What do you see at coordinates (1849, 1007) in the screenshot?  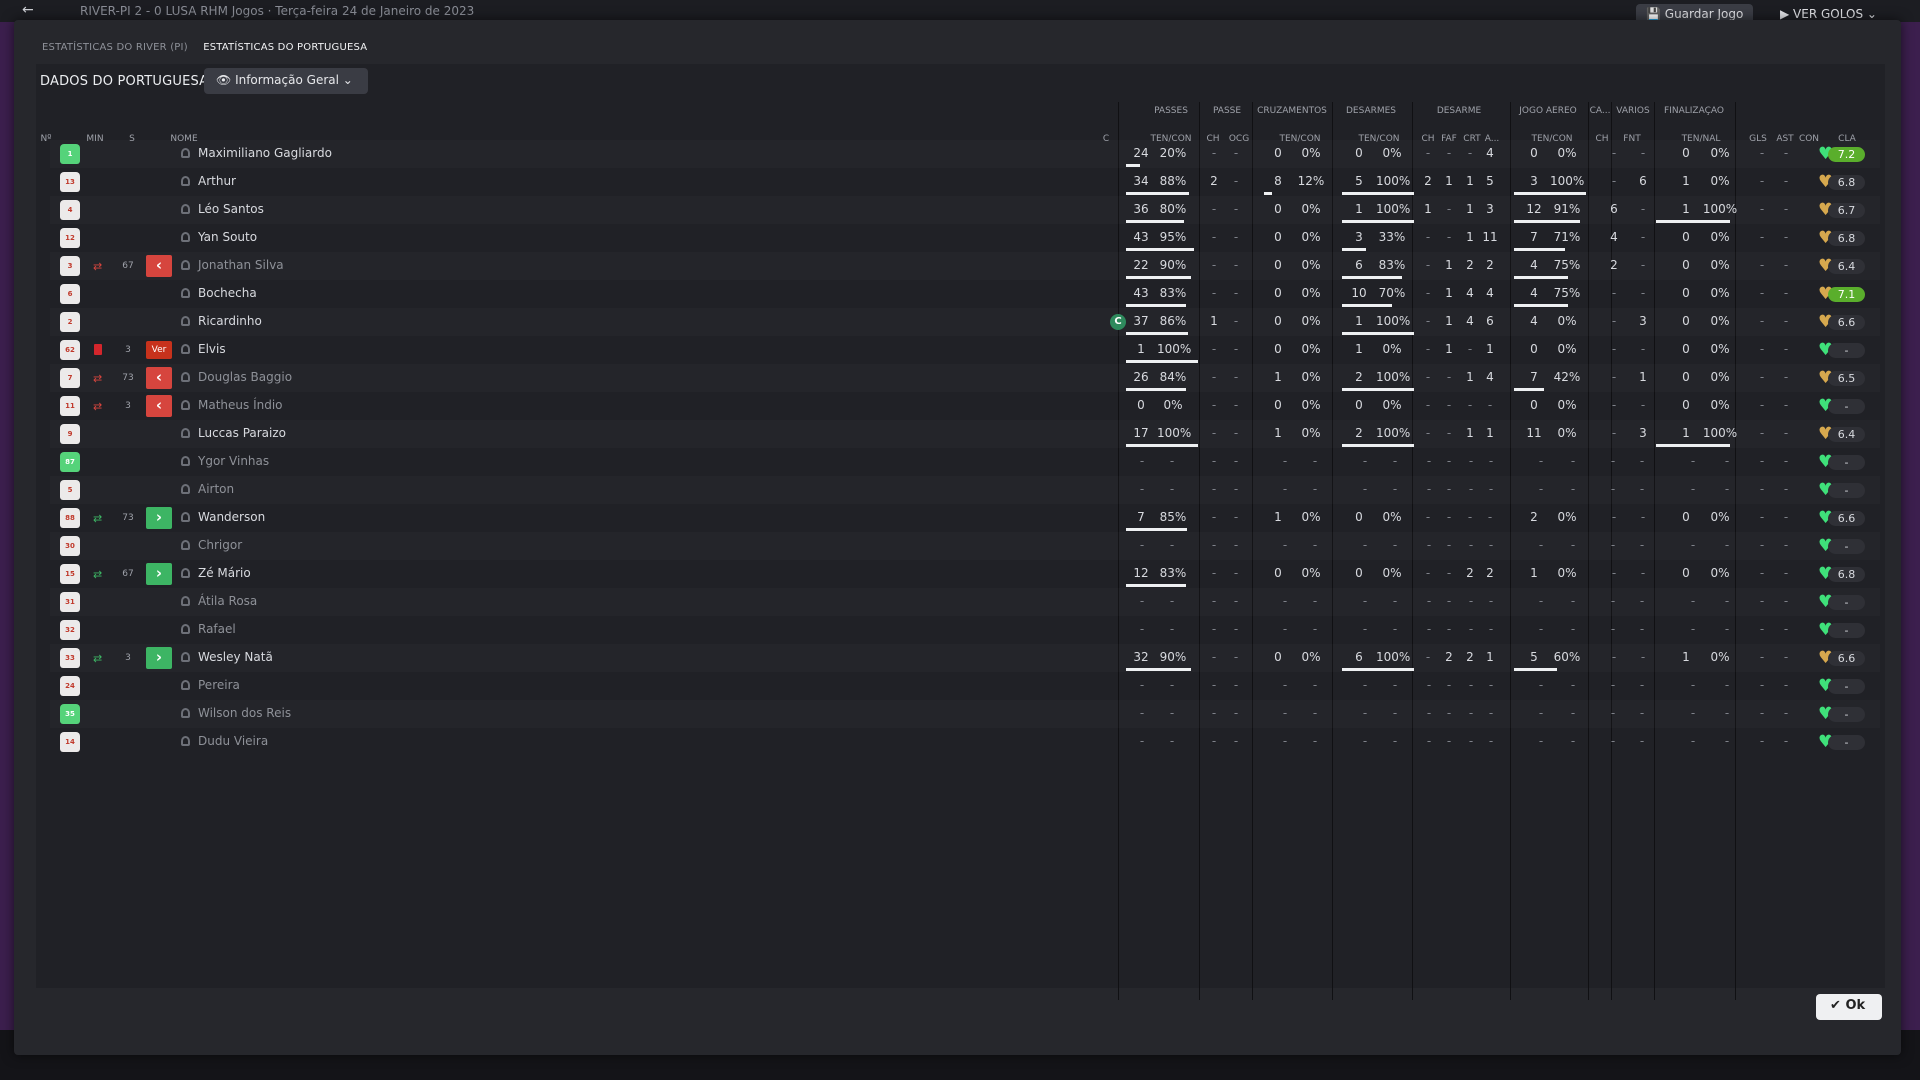 I see `ok-button: ✔ Ok` at bounding box center [1849, 1007].